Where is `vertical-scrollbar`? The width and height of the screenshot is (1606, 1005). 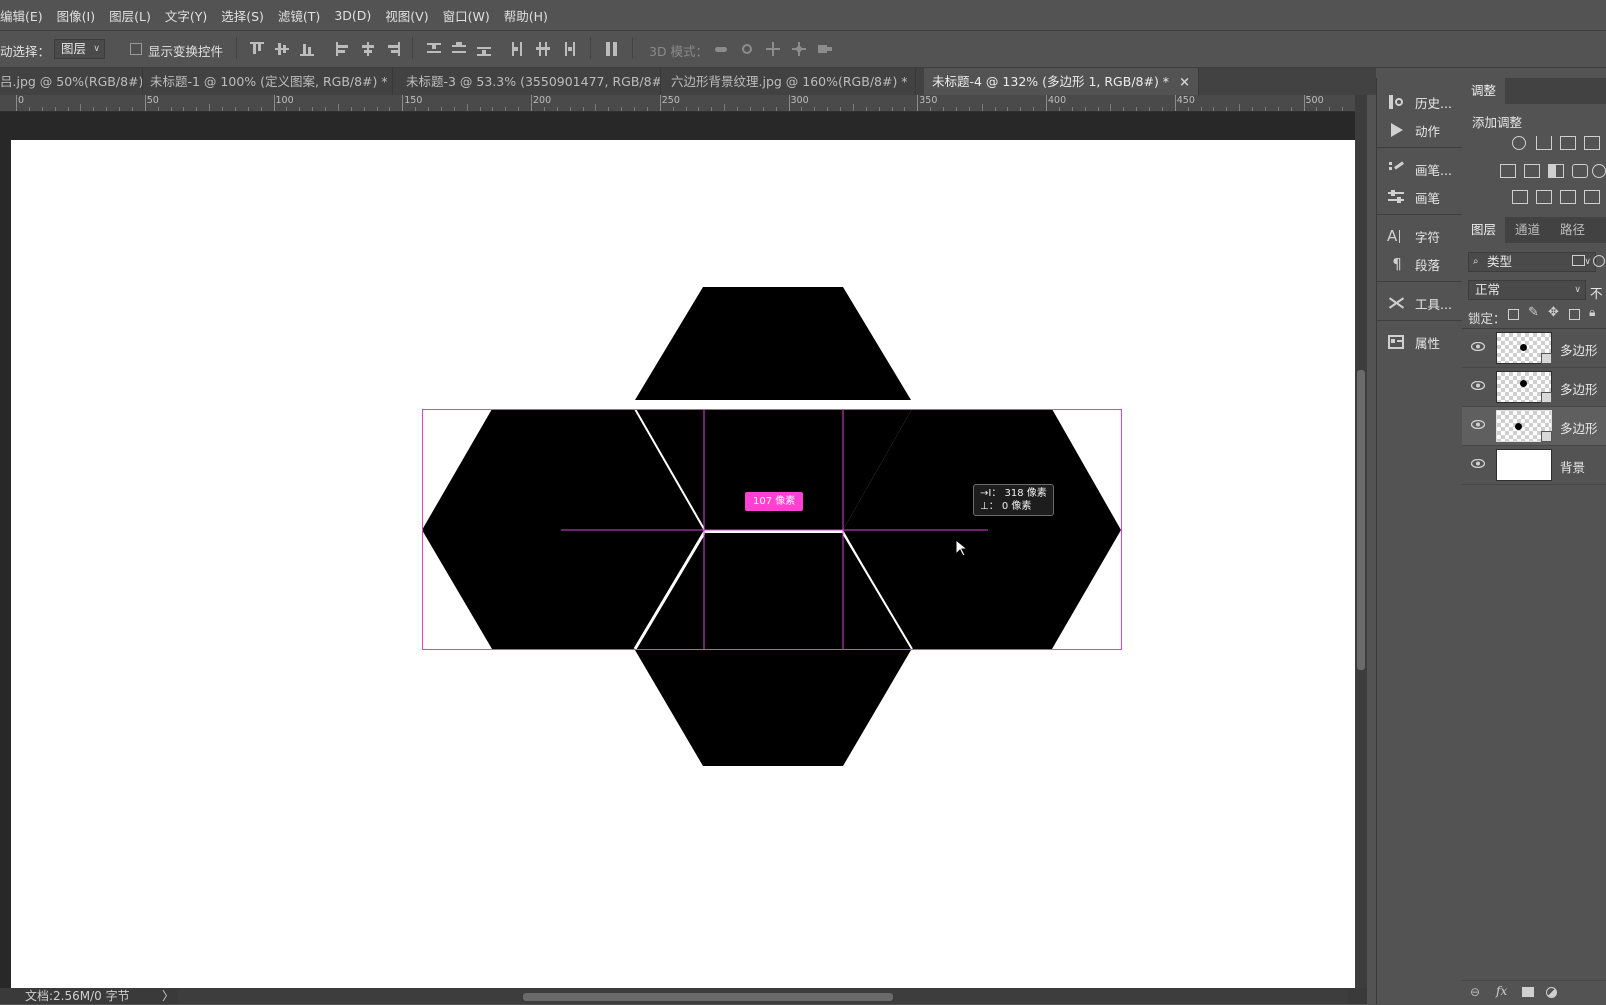 vertical-scrollbar is located at coordinates (1361, 541).